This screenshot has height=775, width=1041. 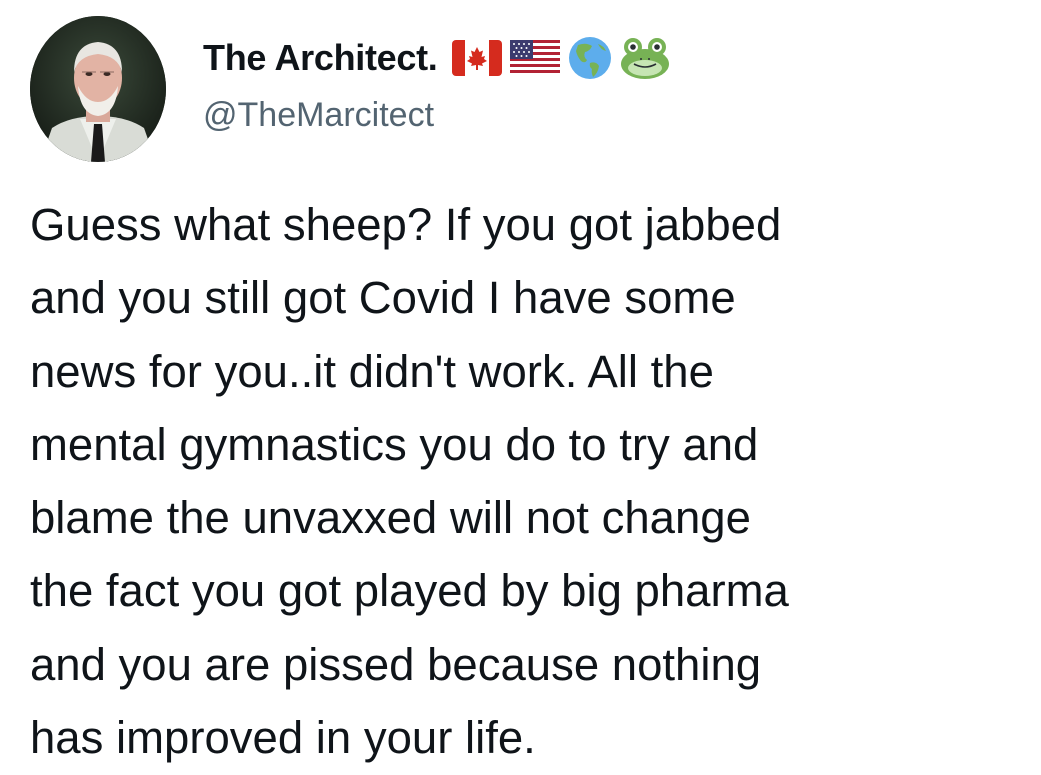 What do you see at coordinates (436, 115) in the screenshot?
I see `author-handle: @TheMarcitect` at bounding box center [436, 115].